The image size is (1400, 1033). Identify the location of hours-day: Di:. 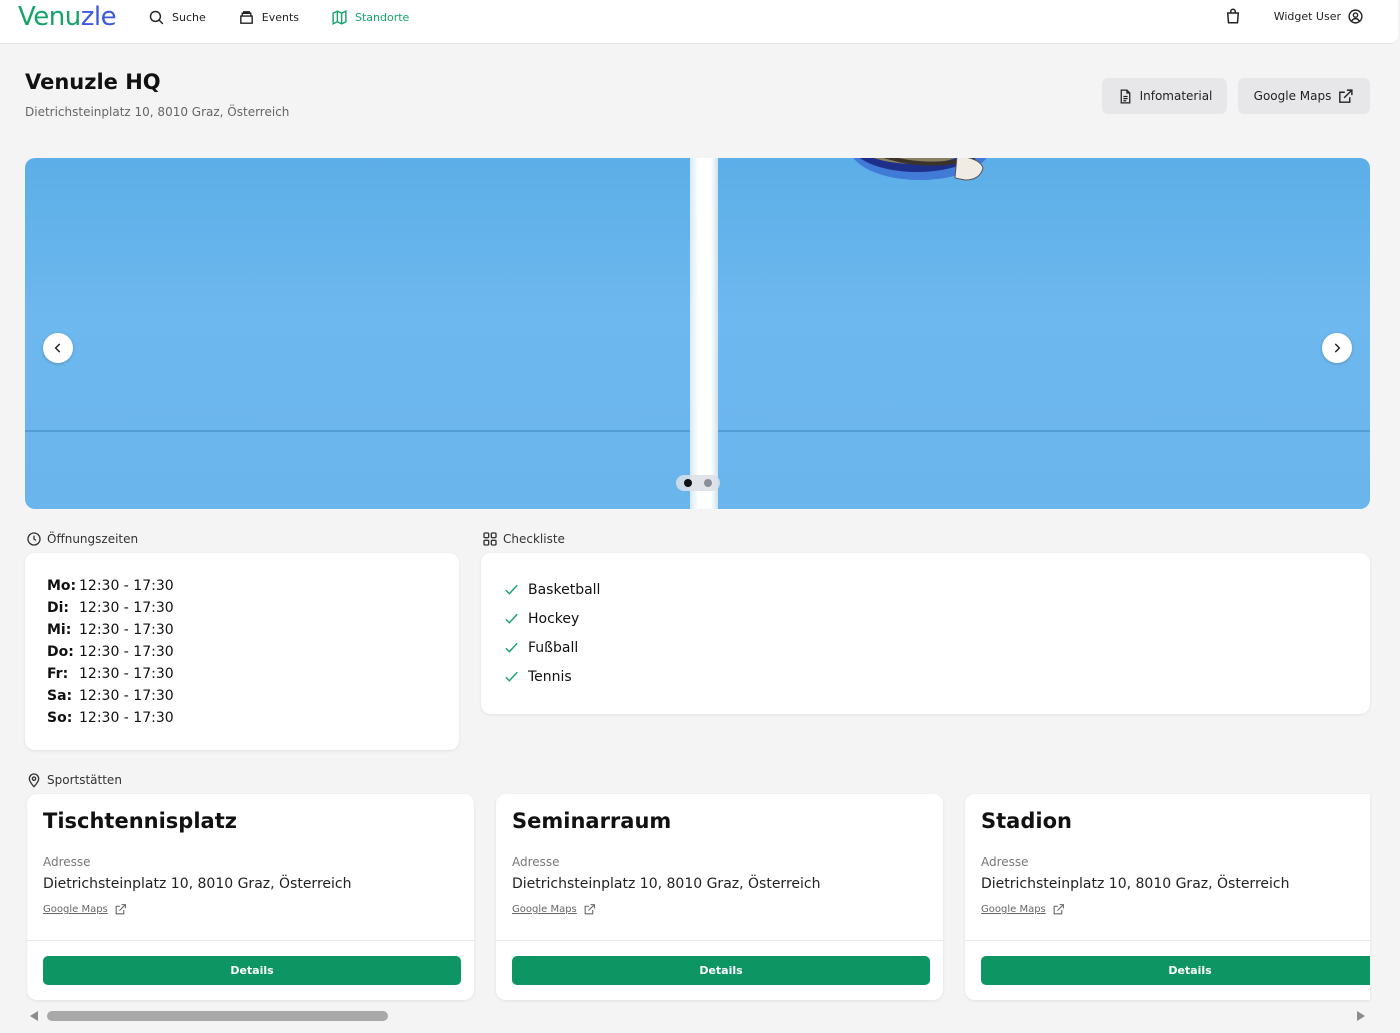
(58, 608).